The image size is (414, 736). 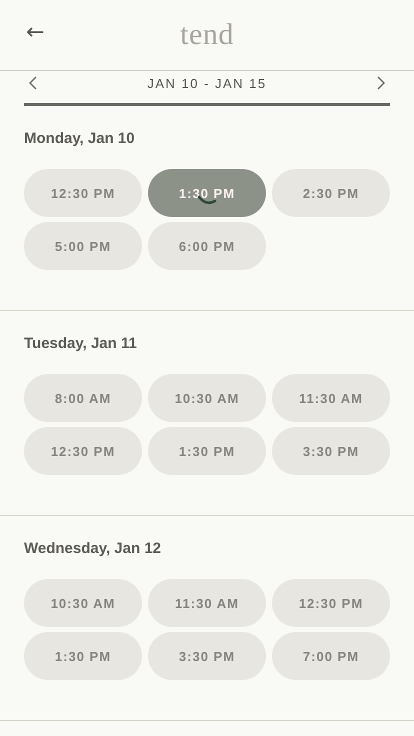 What do you see at coordinates (331, 193) in the screenshot?
I see `time-slot-button: 2:30 PM` at bounding box center [331, 193].